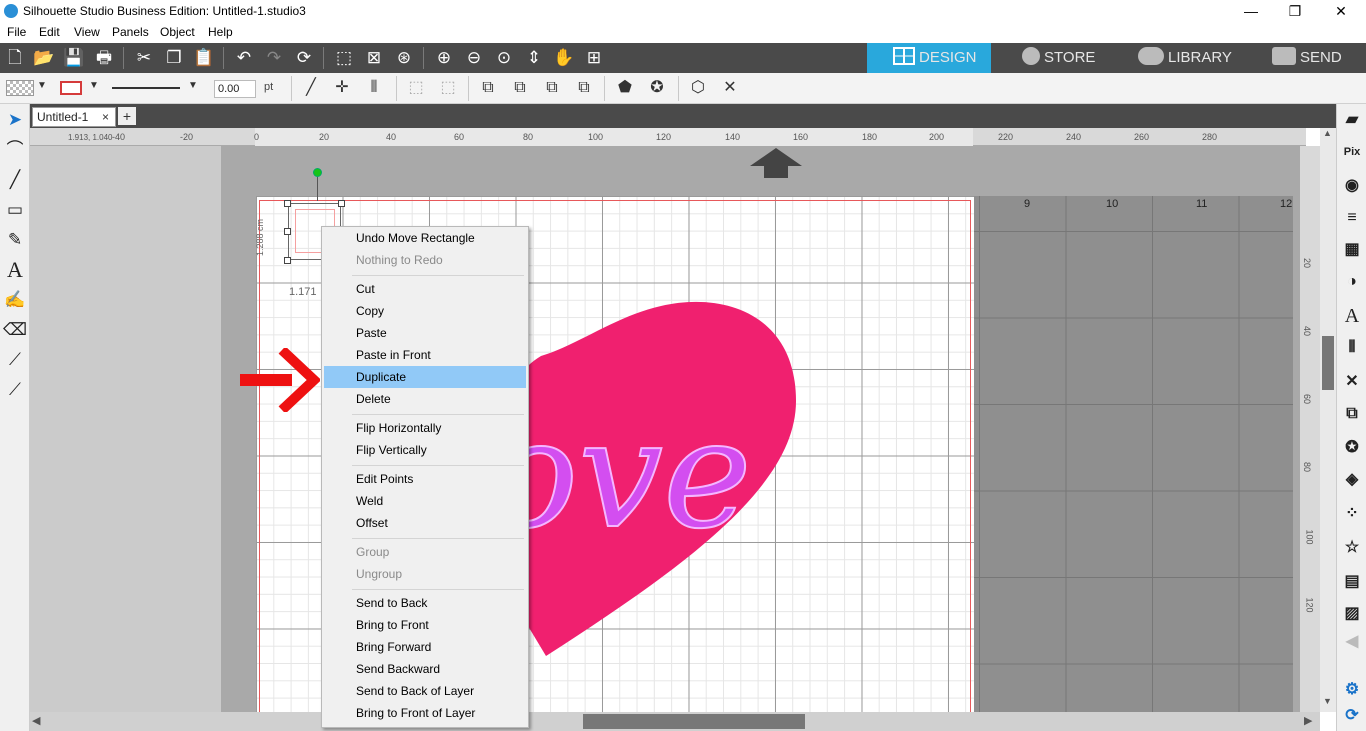 Image resolution: width=1366 pixels, height=731 pixels. What do you see at coordinates (694, 721) in the screenshot?
I see `horizontal-scroll-thumb` at bounding box center [694, 721].